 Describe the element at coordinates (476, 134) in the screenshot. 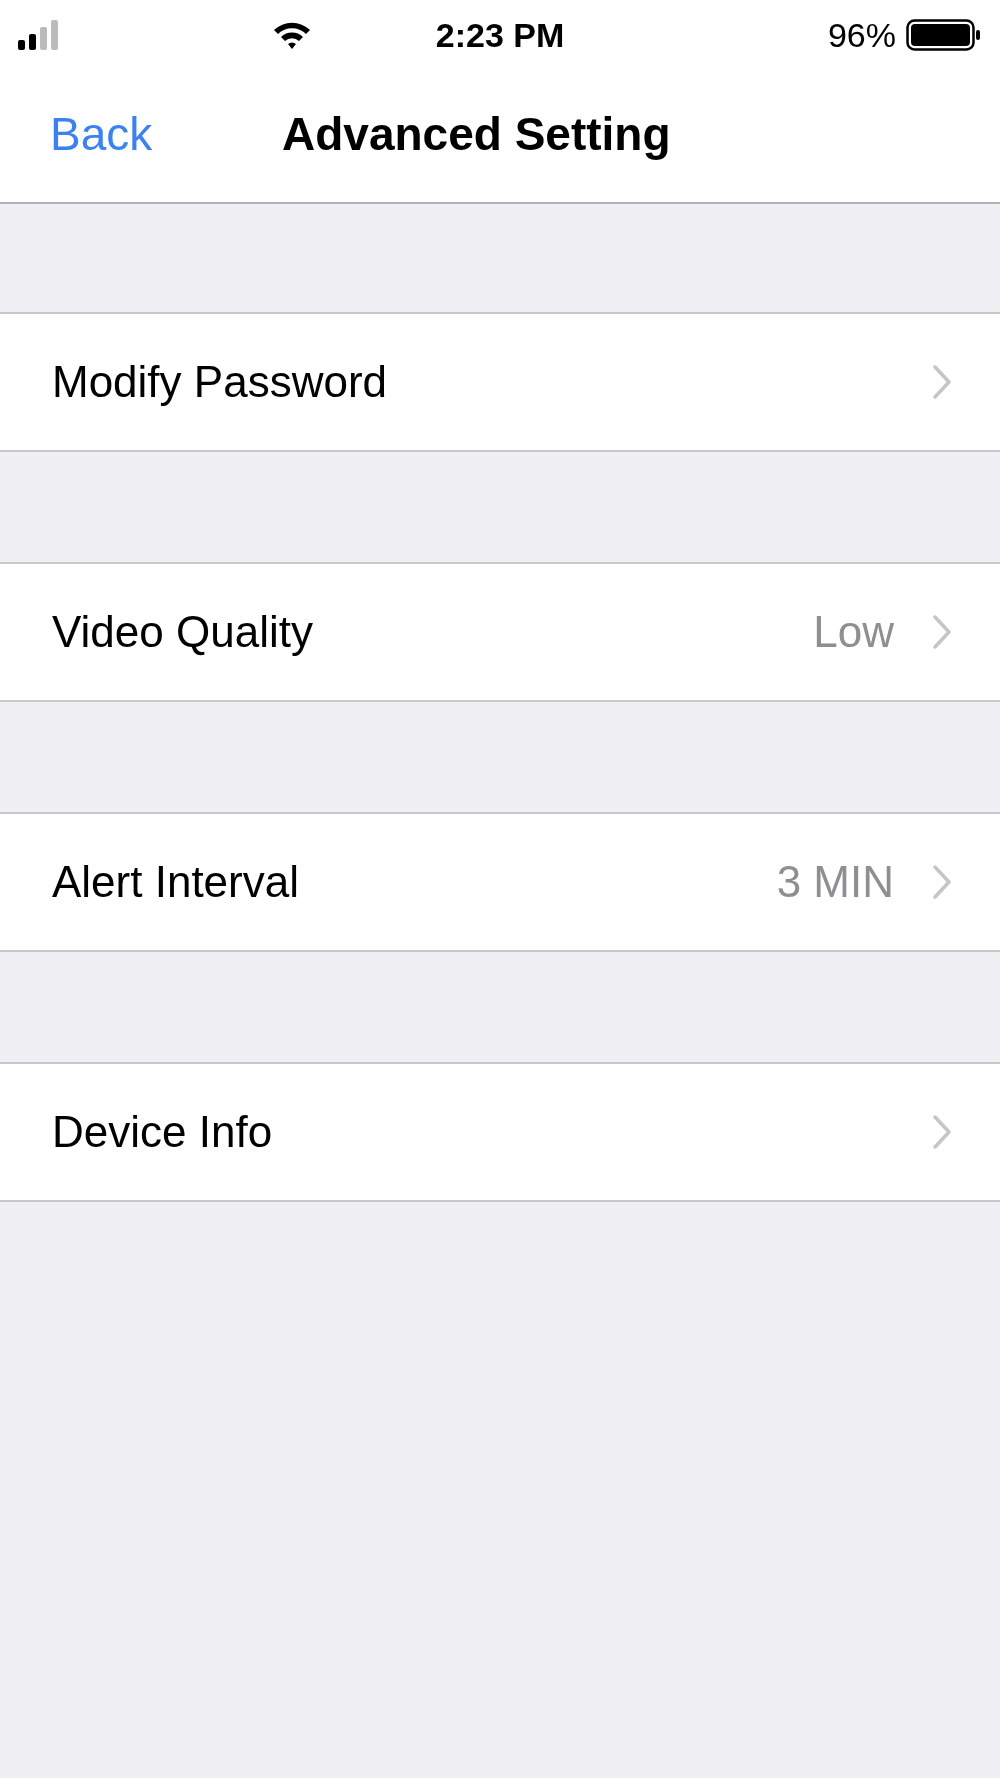

I see `nav-title: Advanced Setting` at that location.